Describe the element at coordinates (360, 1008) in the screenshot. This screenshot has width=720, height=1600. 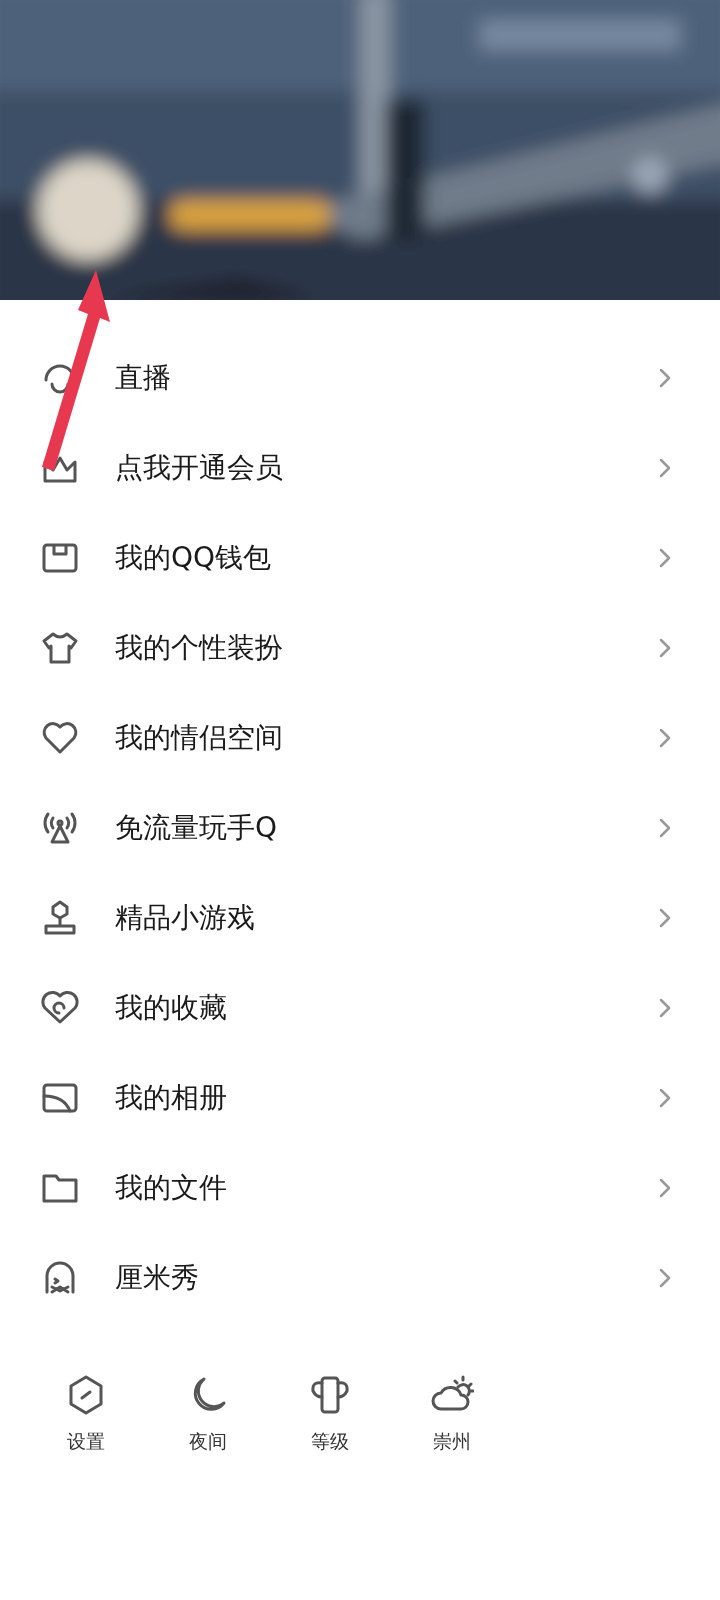
I see `menu-item: 我的收藏` at that location.